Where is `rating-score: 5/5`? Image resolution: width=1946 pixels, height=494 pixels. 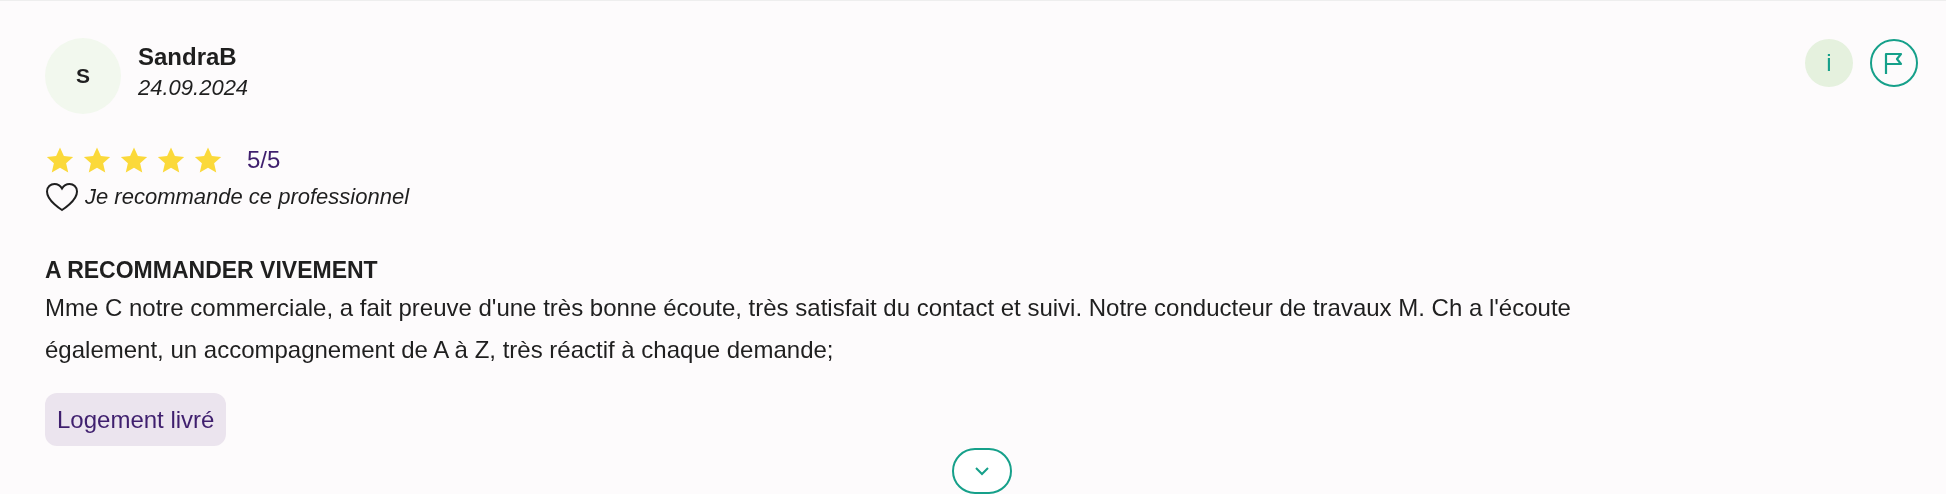
rating-score: 5/5 is located at coordinates (264, 160).